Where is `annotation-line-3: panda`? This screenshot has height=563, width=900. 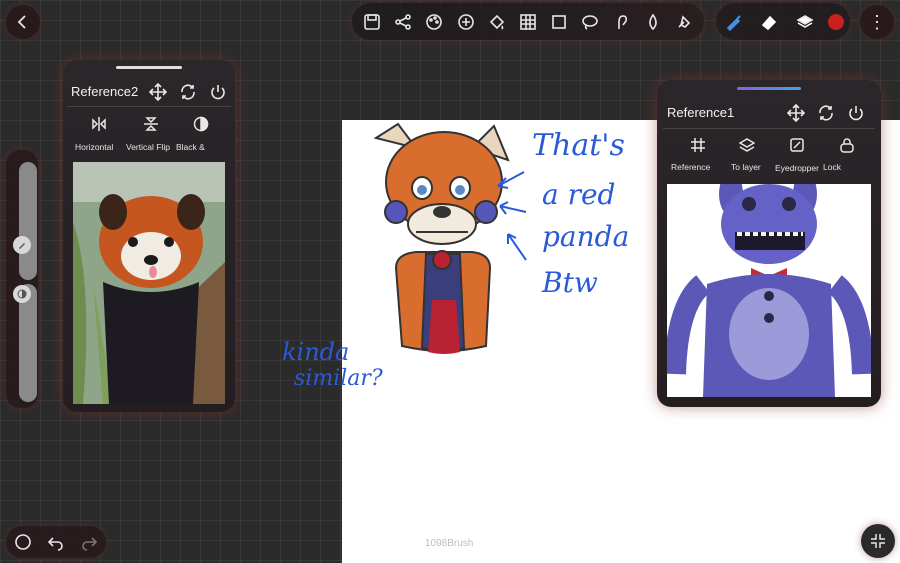 annotation-line-3: panda is located at coordinates (586, 236).